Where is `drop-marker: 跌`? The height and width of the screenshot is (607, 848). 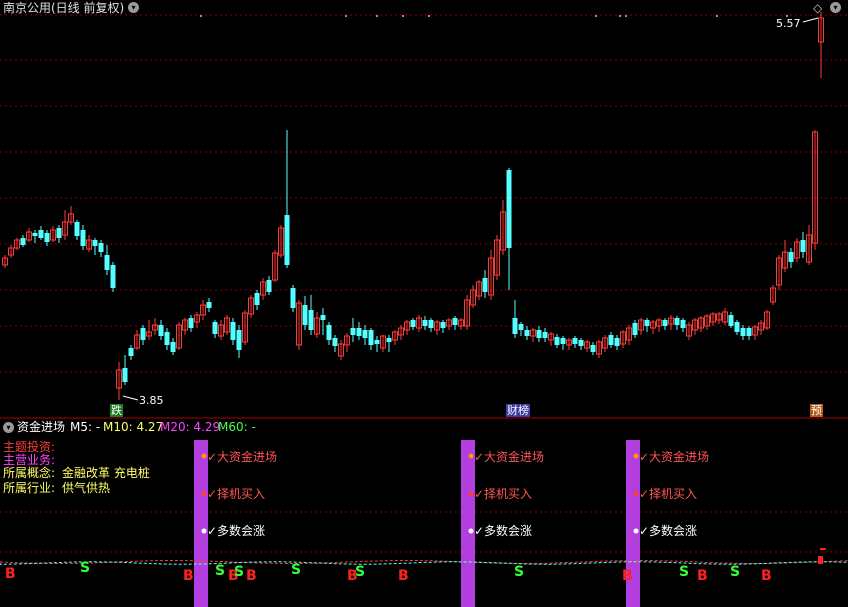
drop-marker: 跌 is located at coordinates (116, 410).